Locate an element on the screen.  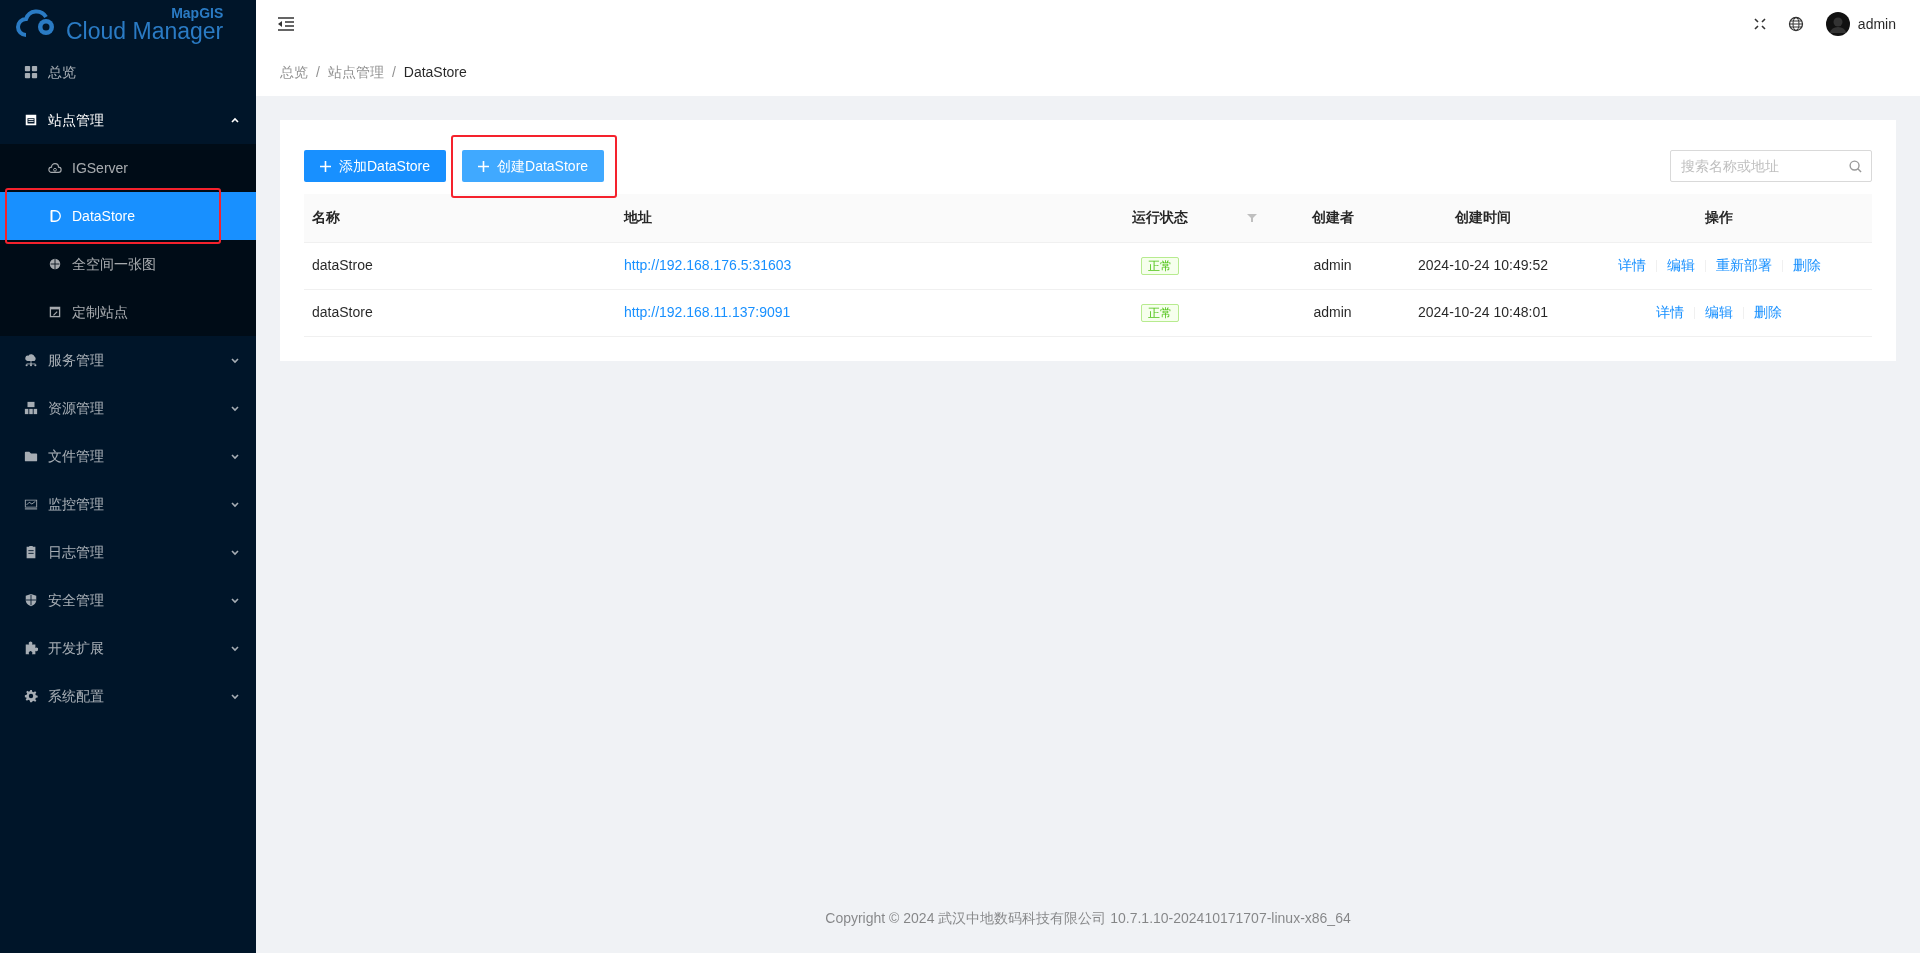
menu-fold-icon is located at coordinates (286, 24).